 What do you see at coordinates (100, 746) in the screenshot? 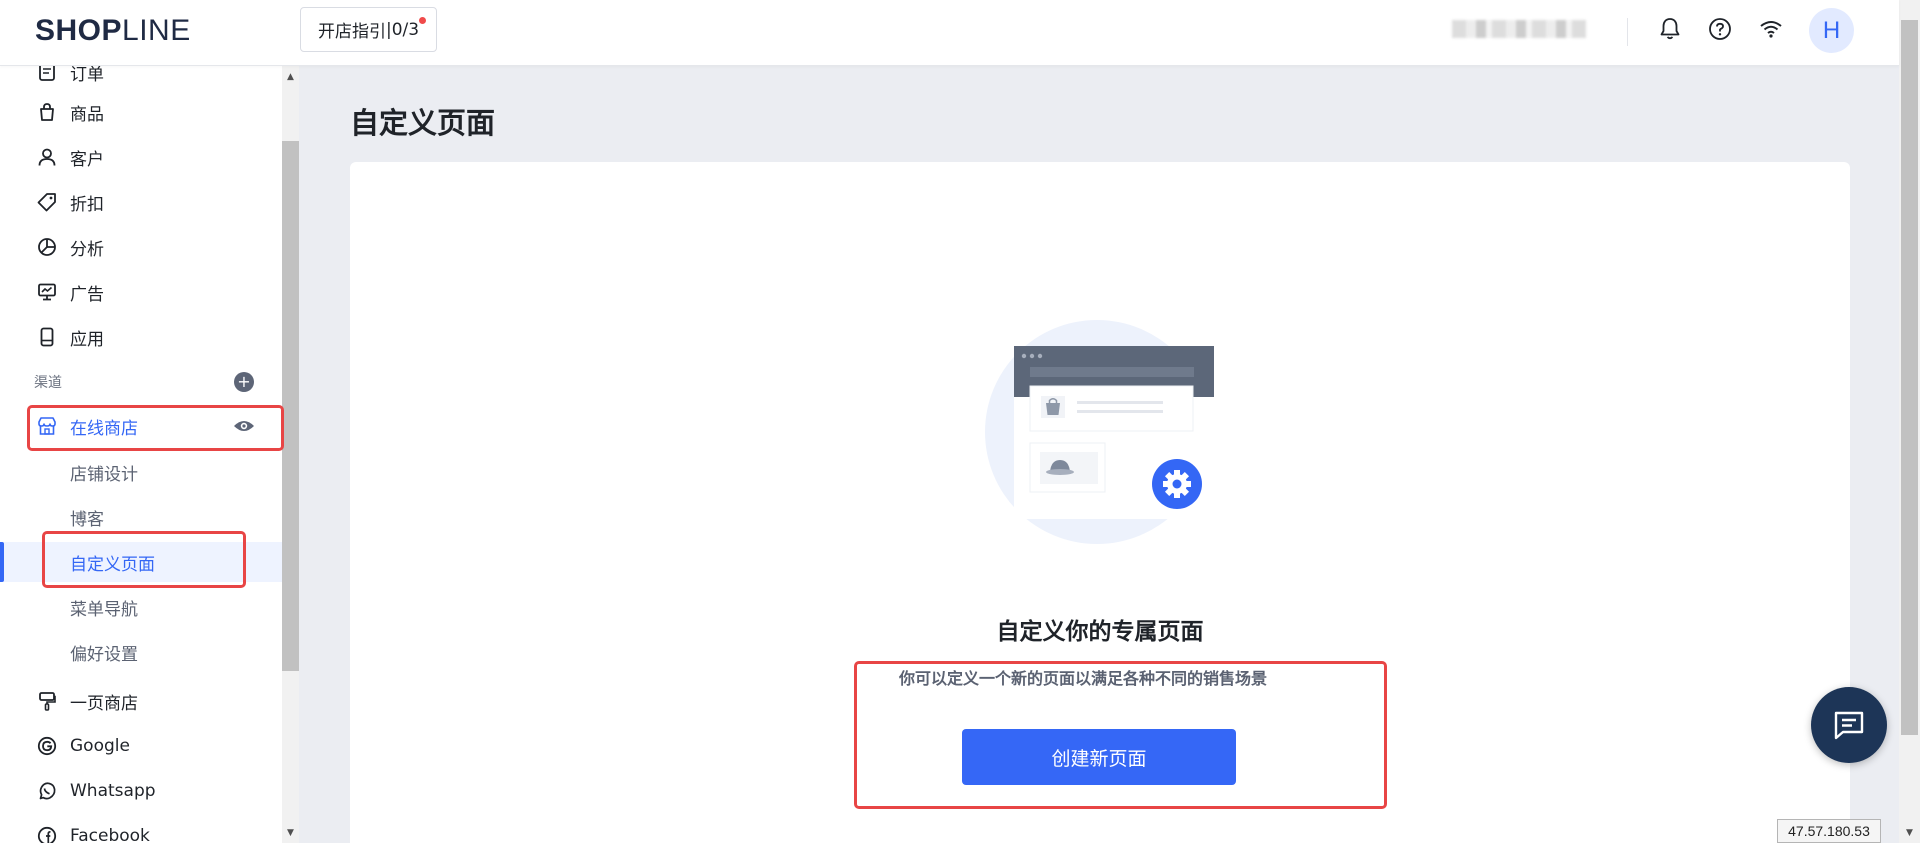
I see `sidebar-item-label: Google` at bounding box center [100, 746].